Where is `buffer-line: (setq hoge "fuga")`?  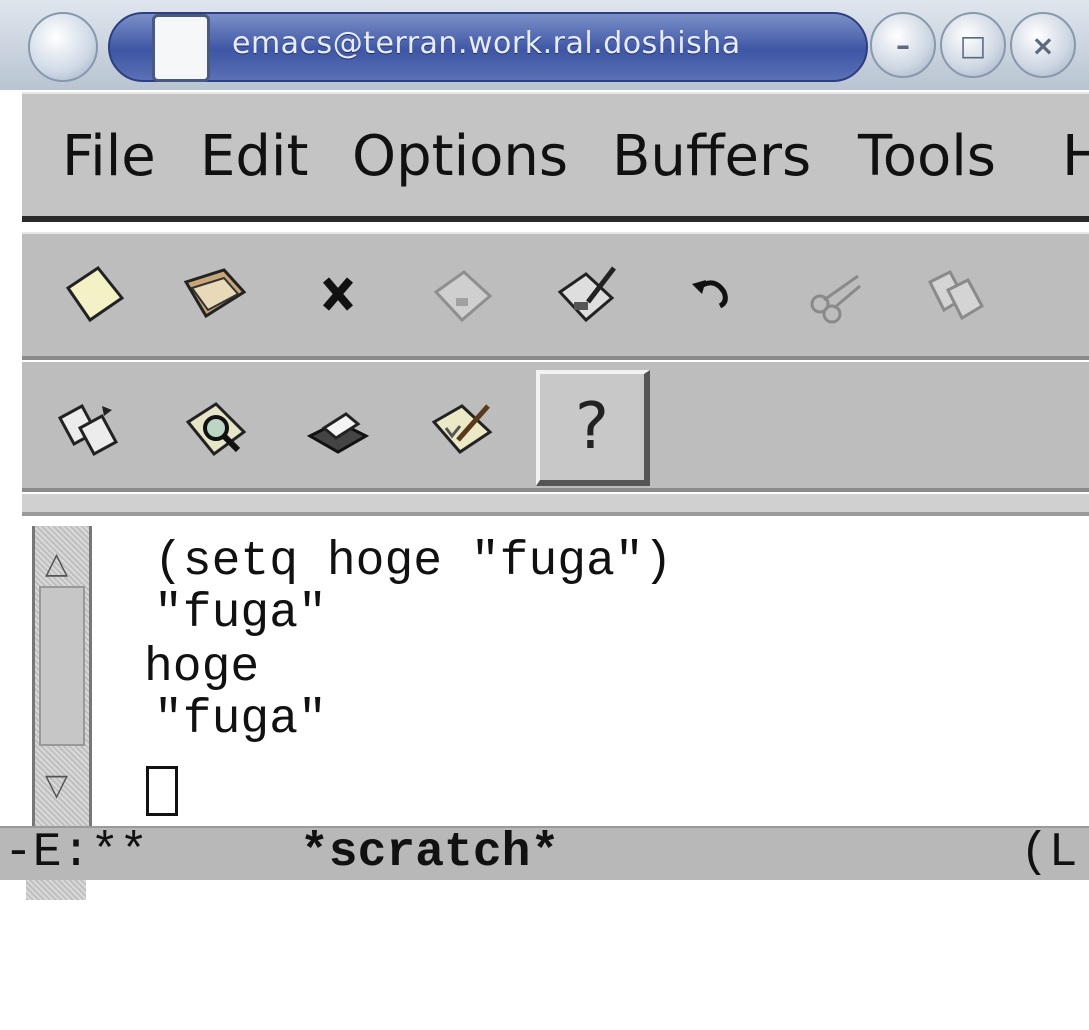 buffer-line: (setq hoge "fuga") is located at coordinates (413, 562).